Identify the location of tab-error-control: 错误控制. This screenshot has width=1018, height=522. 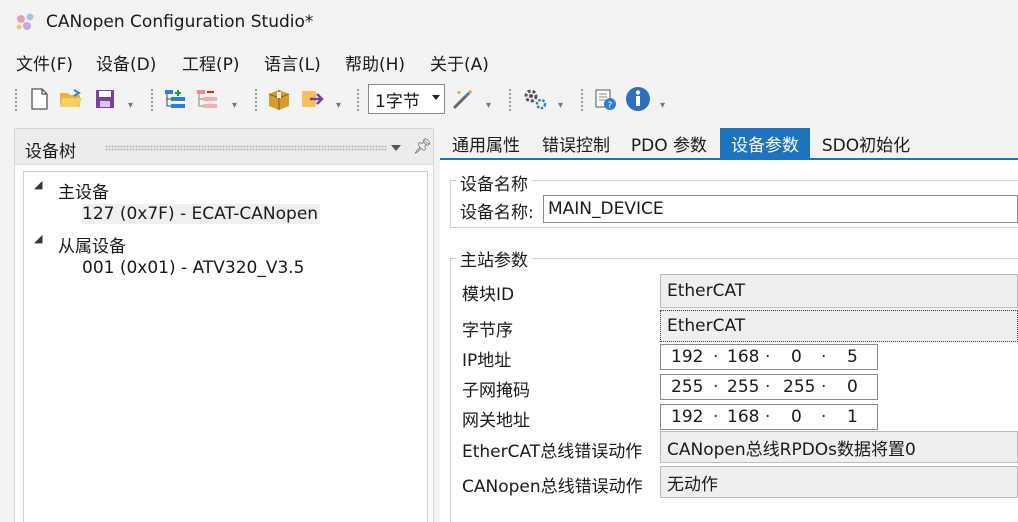
(576, 143).